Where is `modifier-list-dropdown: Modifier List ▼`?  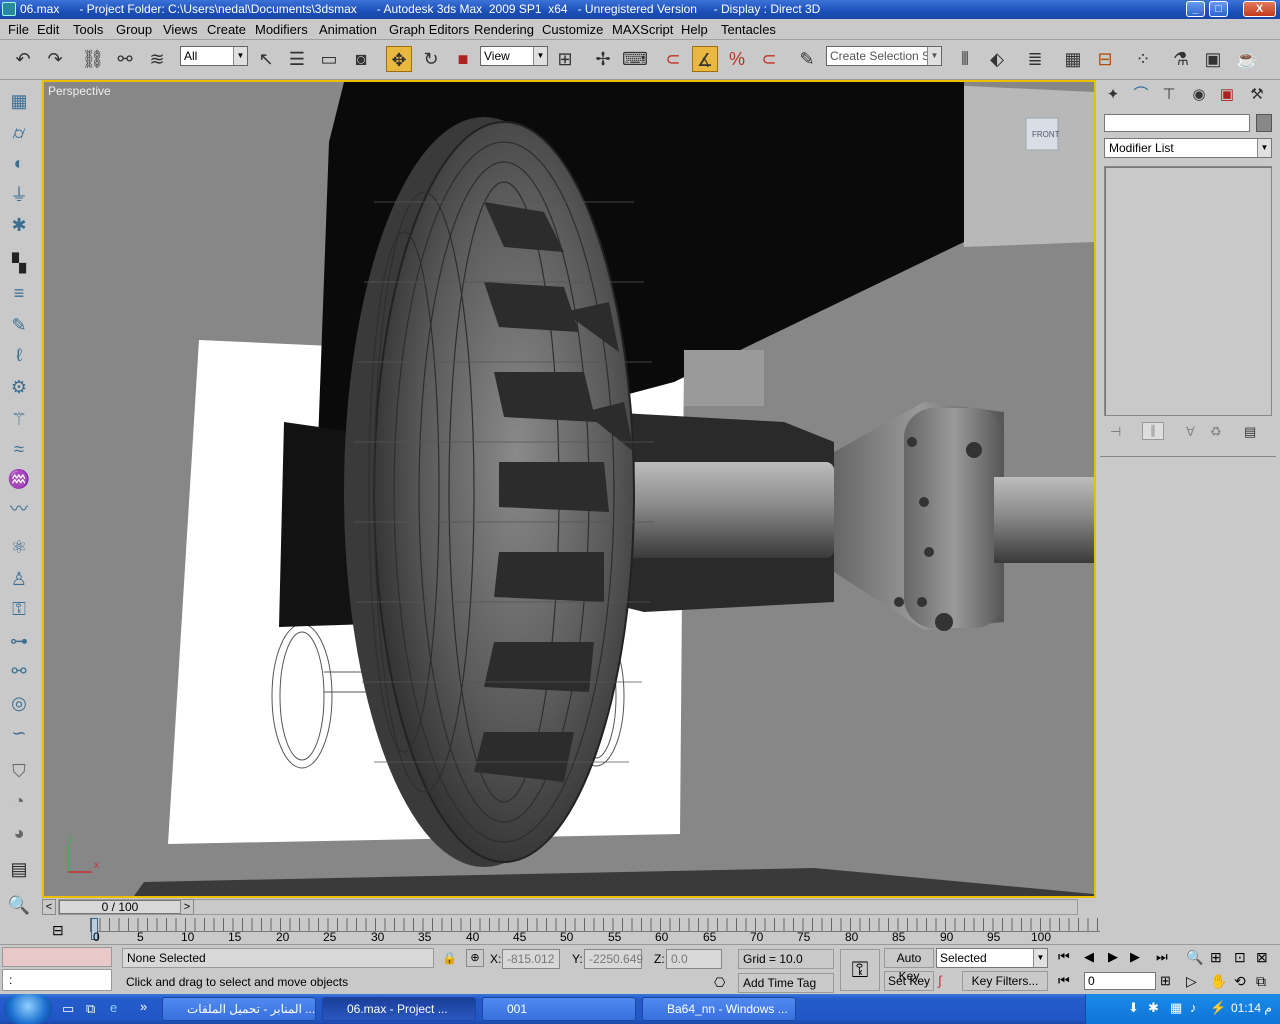
modifier-list-dropdown: Modifier List ▼ is located at coordinates (1188, 148).